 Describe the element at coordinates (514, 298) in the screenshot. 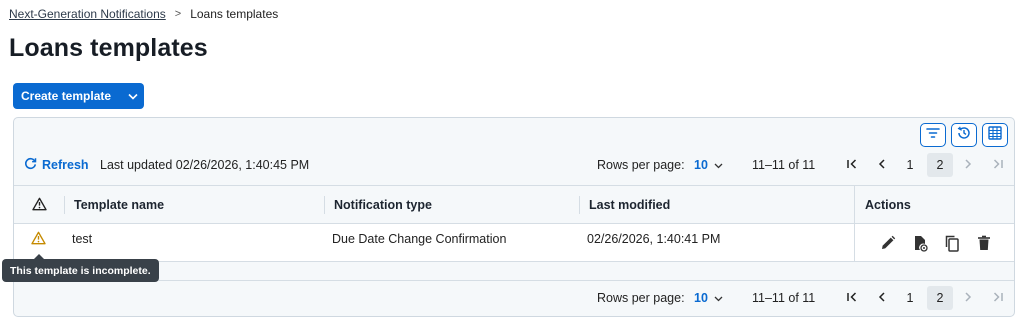

I see `table-footer: Rows per page: 10 11–11 of 11 1 2` at that location.